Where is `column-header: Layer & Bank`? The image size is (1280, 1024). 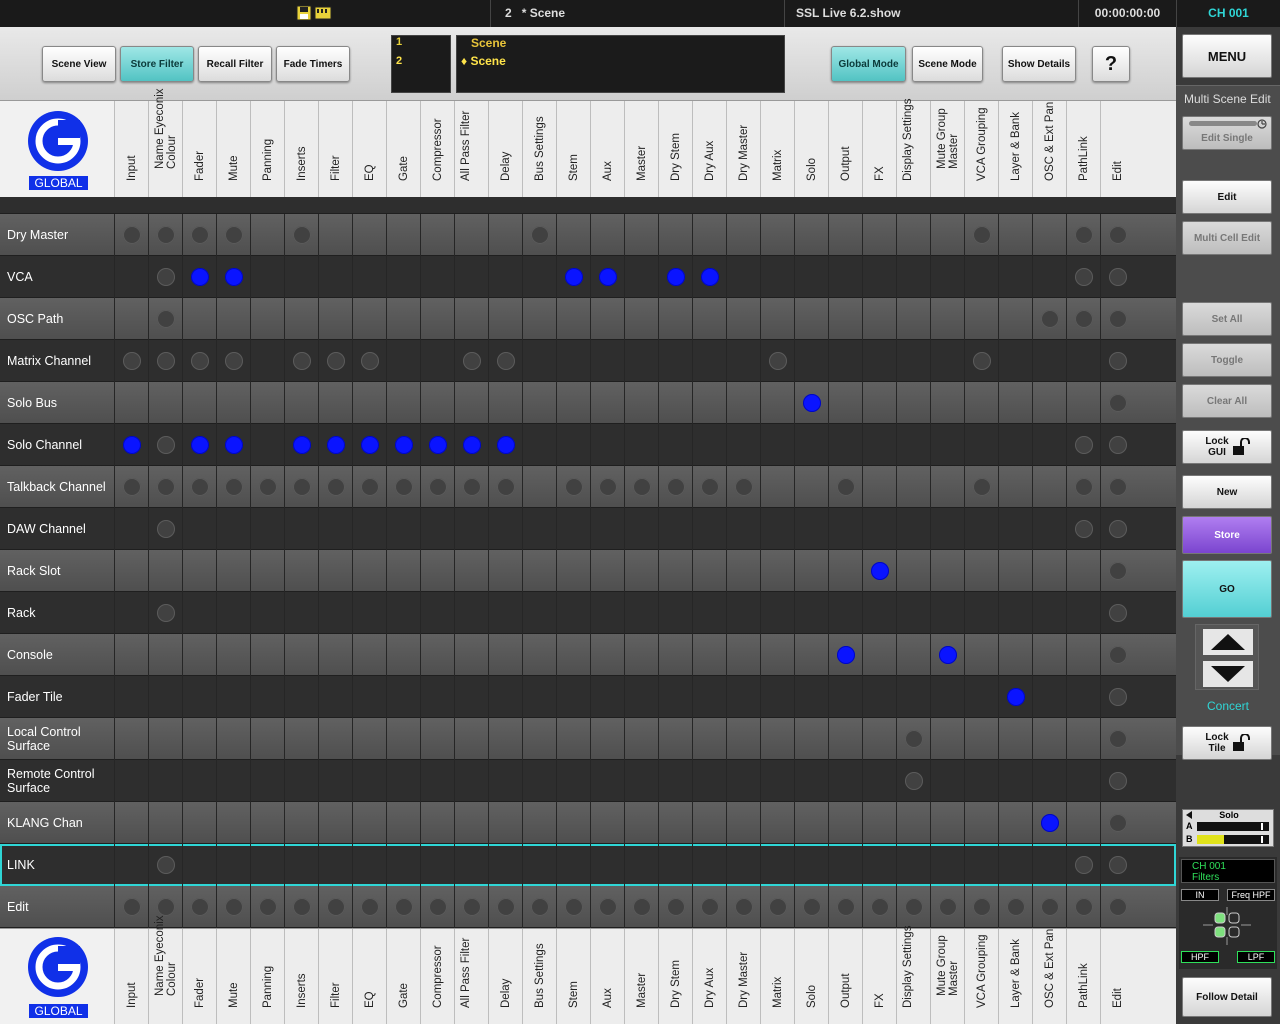 column-header: Layer & Bank is located at coordinates (1015, 149).